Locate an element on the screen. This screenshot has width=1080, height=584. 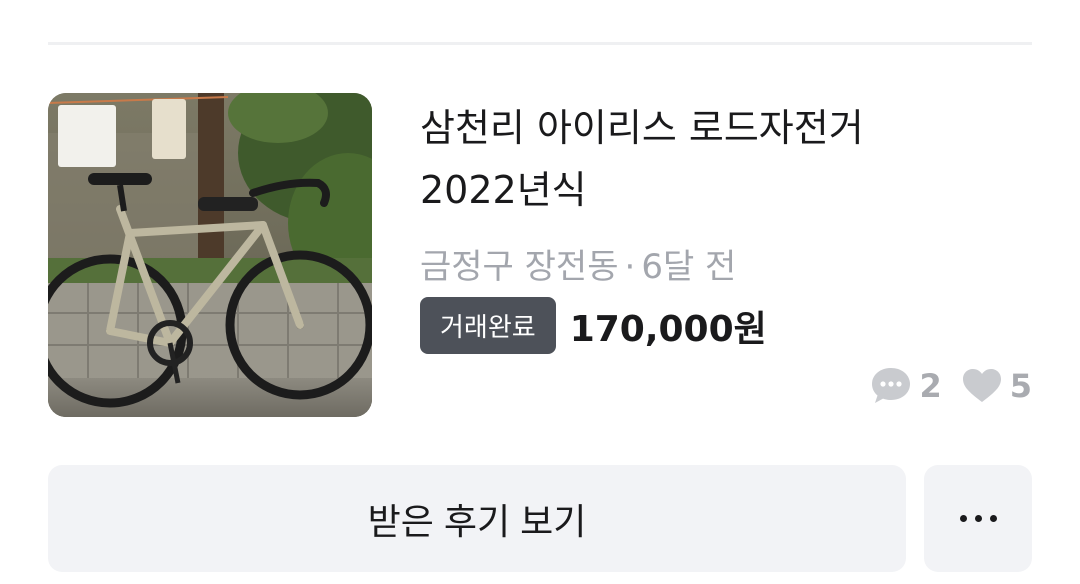
listing-meta: 금정구 장전동 · 6달 전 is located at coordinates (578, 263).